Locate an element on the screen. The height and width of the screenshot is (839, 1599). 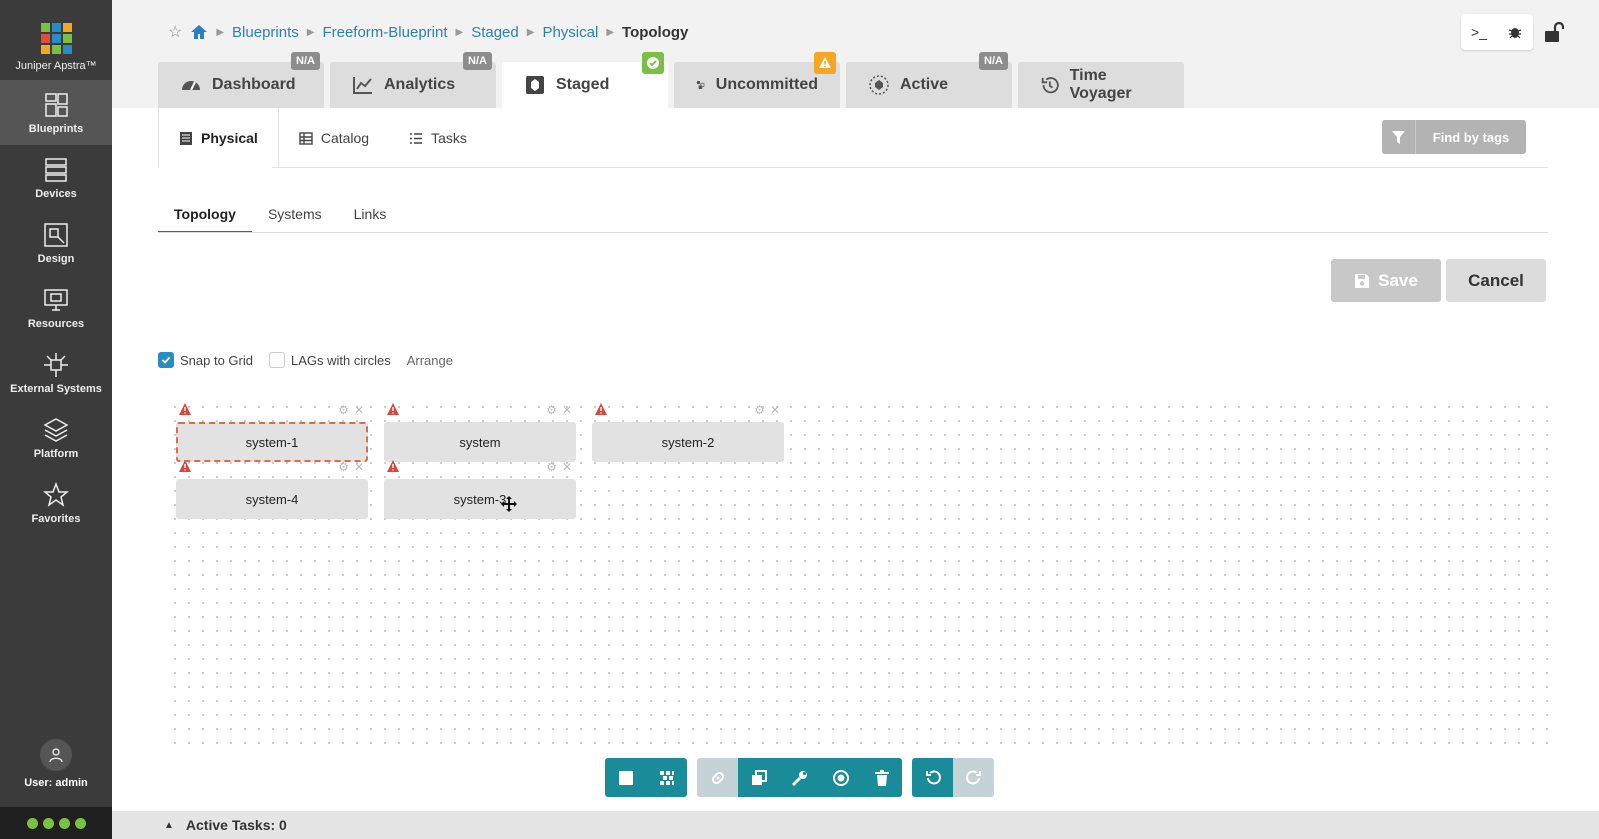
topology-node: ⚙ ✕ system-3 is located at coordinates (480, 489).